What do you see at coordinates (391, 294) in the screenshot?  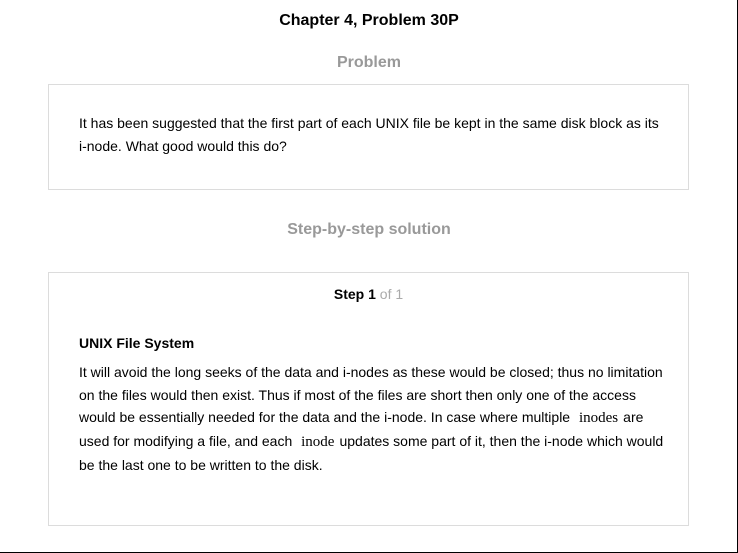 I see `step-total: of 1` at bounding box center [391, 294].